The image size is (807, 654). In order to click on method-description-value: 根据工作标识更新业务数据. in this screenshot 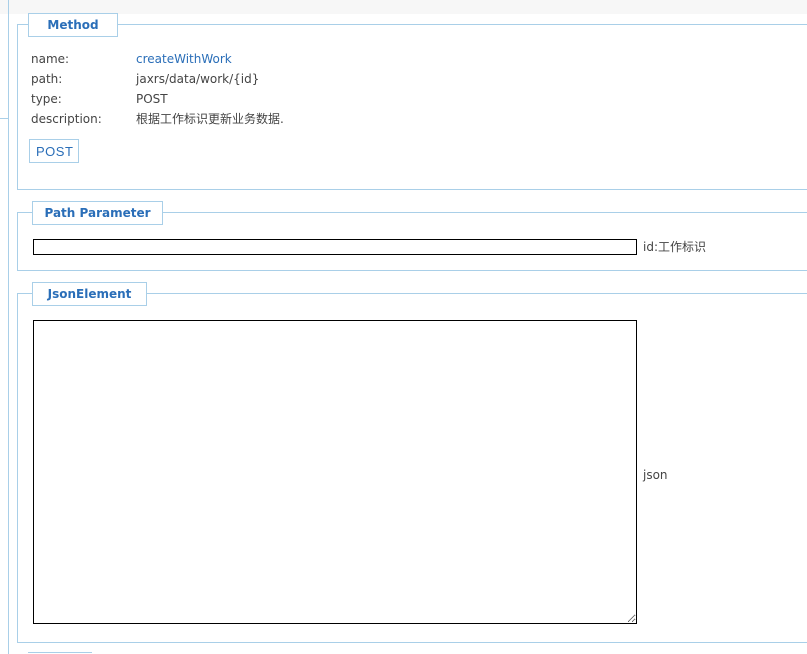, I will do `click(210, 119)`.